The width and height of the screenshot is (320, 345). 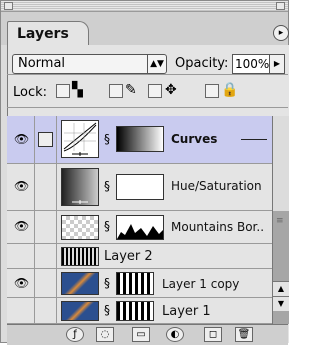 What do you see at coordinates (175, 334) in the screenshot?
I see `adjustment-layer-icon: ◐` at bounding box center [175, 334].